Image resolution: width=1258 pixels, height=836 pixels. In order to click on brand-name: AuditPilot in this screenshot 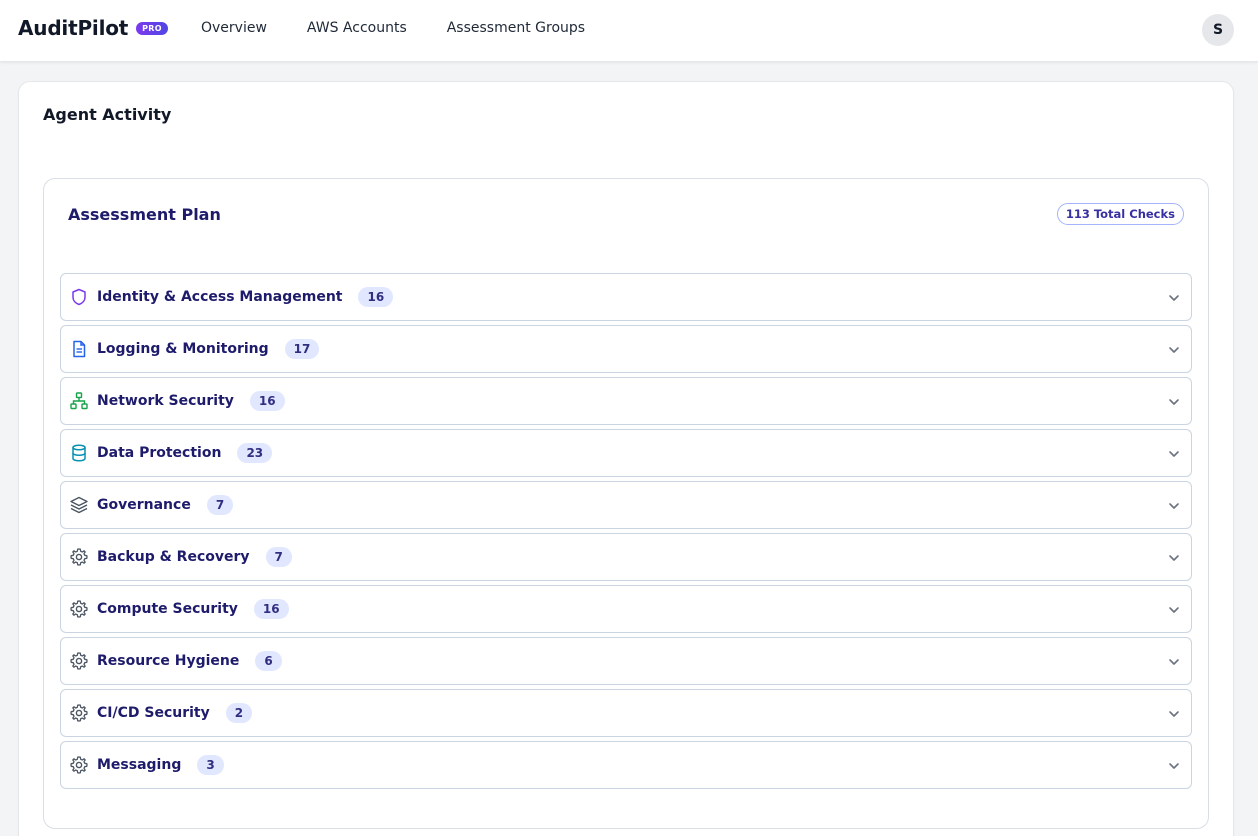, I will do `click(73, 28)`.